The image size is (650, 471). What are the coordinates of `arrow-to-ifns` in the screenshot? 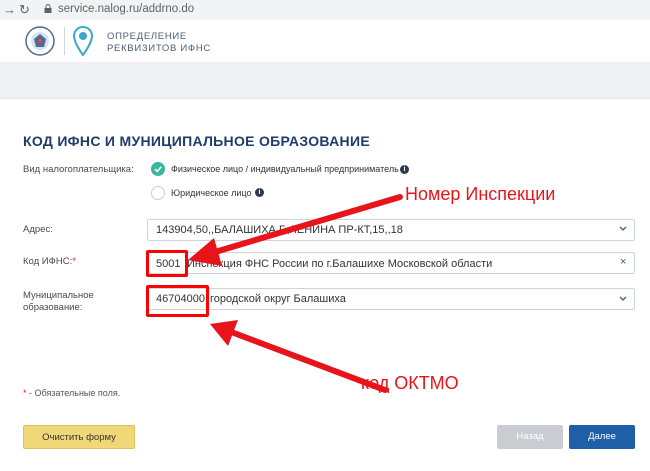 It's located at (302, 226).